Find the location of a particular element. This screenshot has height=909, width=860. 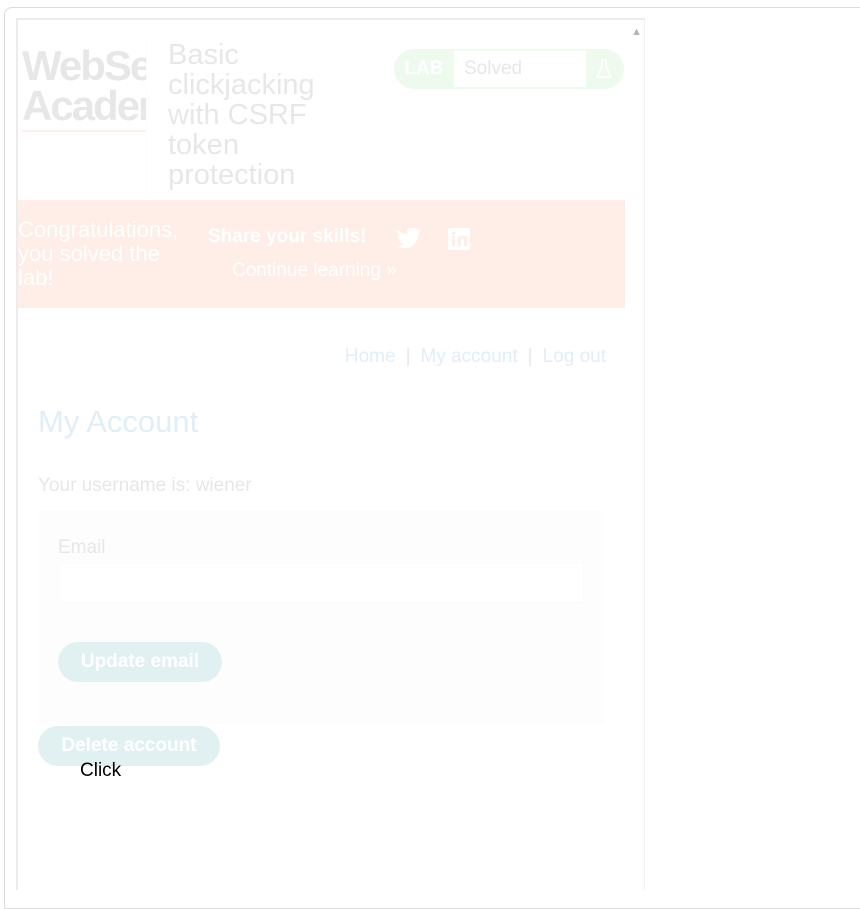

congratulations-text: Congratulations, you solved the lab! is located at coordinates (98, 253).